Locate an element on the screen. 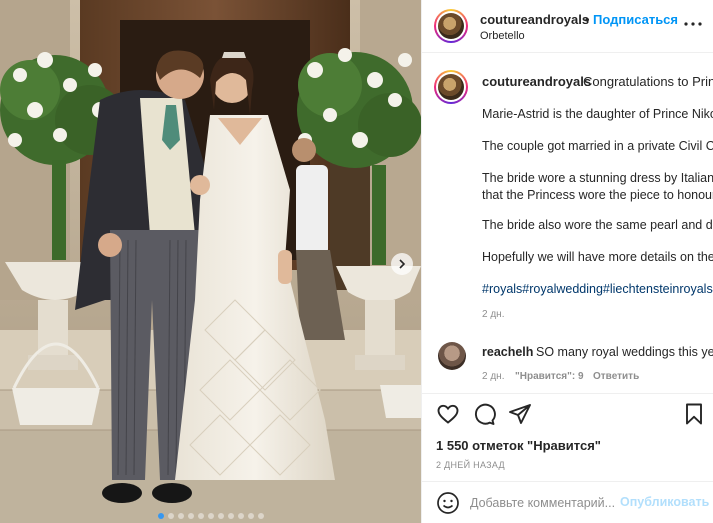 The width and height of the screenshot is (713, 523). comment-icon is located at coordinates (484, 414).